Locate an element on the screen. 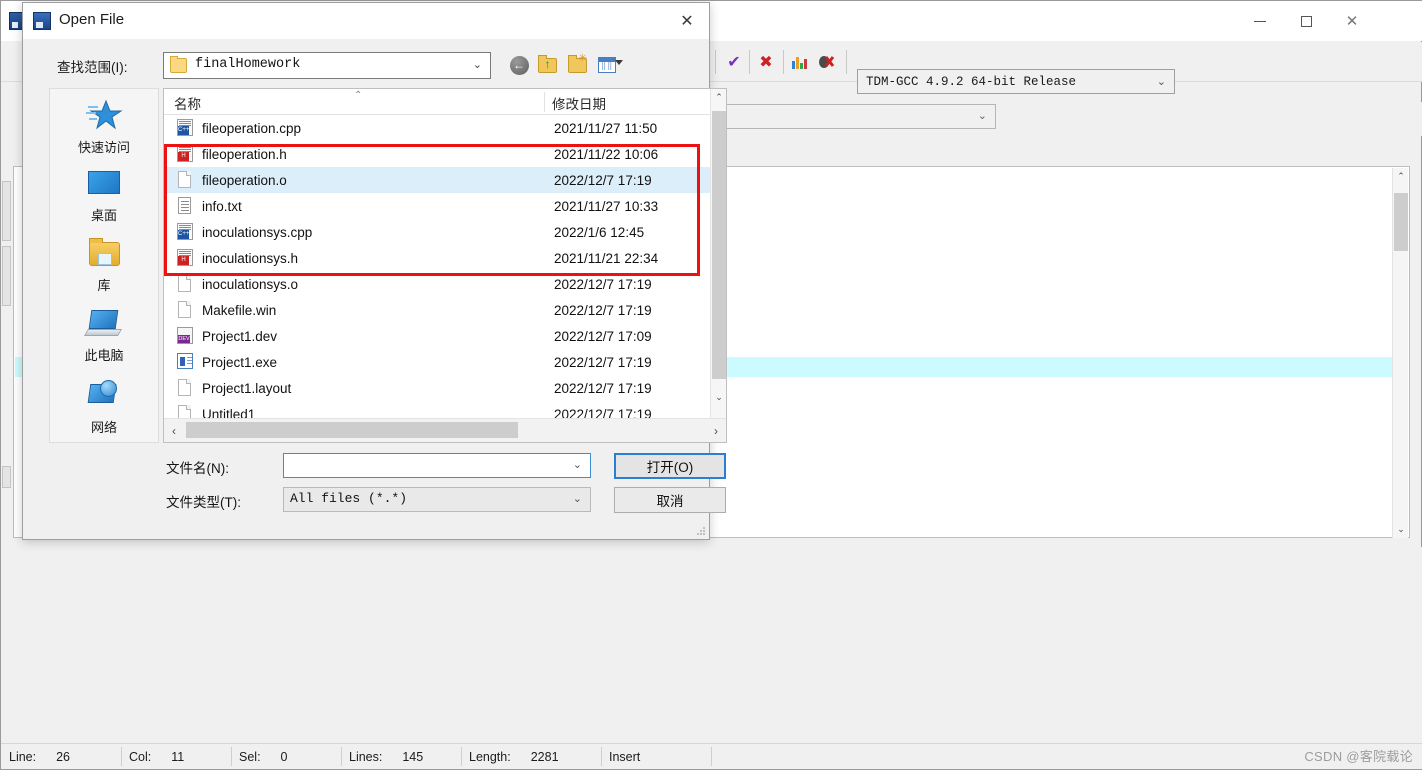  file-list-header: 名称 ⌃ 修改日期 ⌃ is located at coordinates (445, 102).